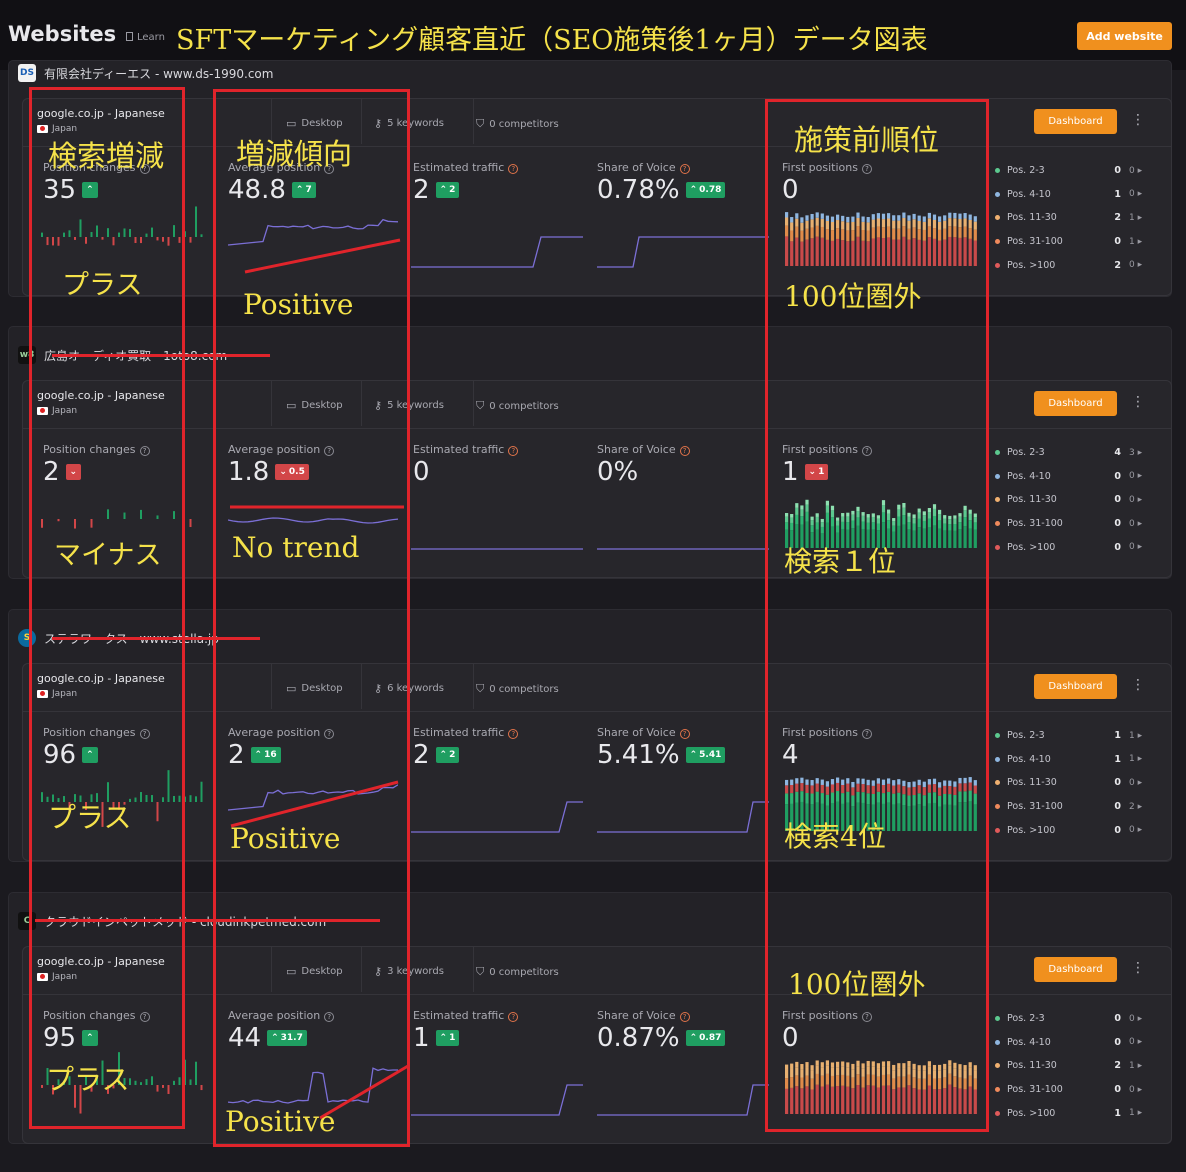 Image resolution: width=1186 pixels, height=1172 pixels. What do you see at coordinates (524, 972) in the screenshot?
I see `competitors-label: 0 competitors` at bounding box center [524, 972].